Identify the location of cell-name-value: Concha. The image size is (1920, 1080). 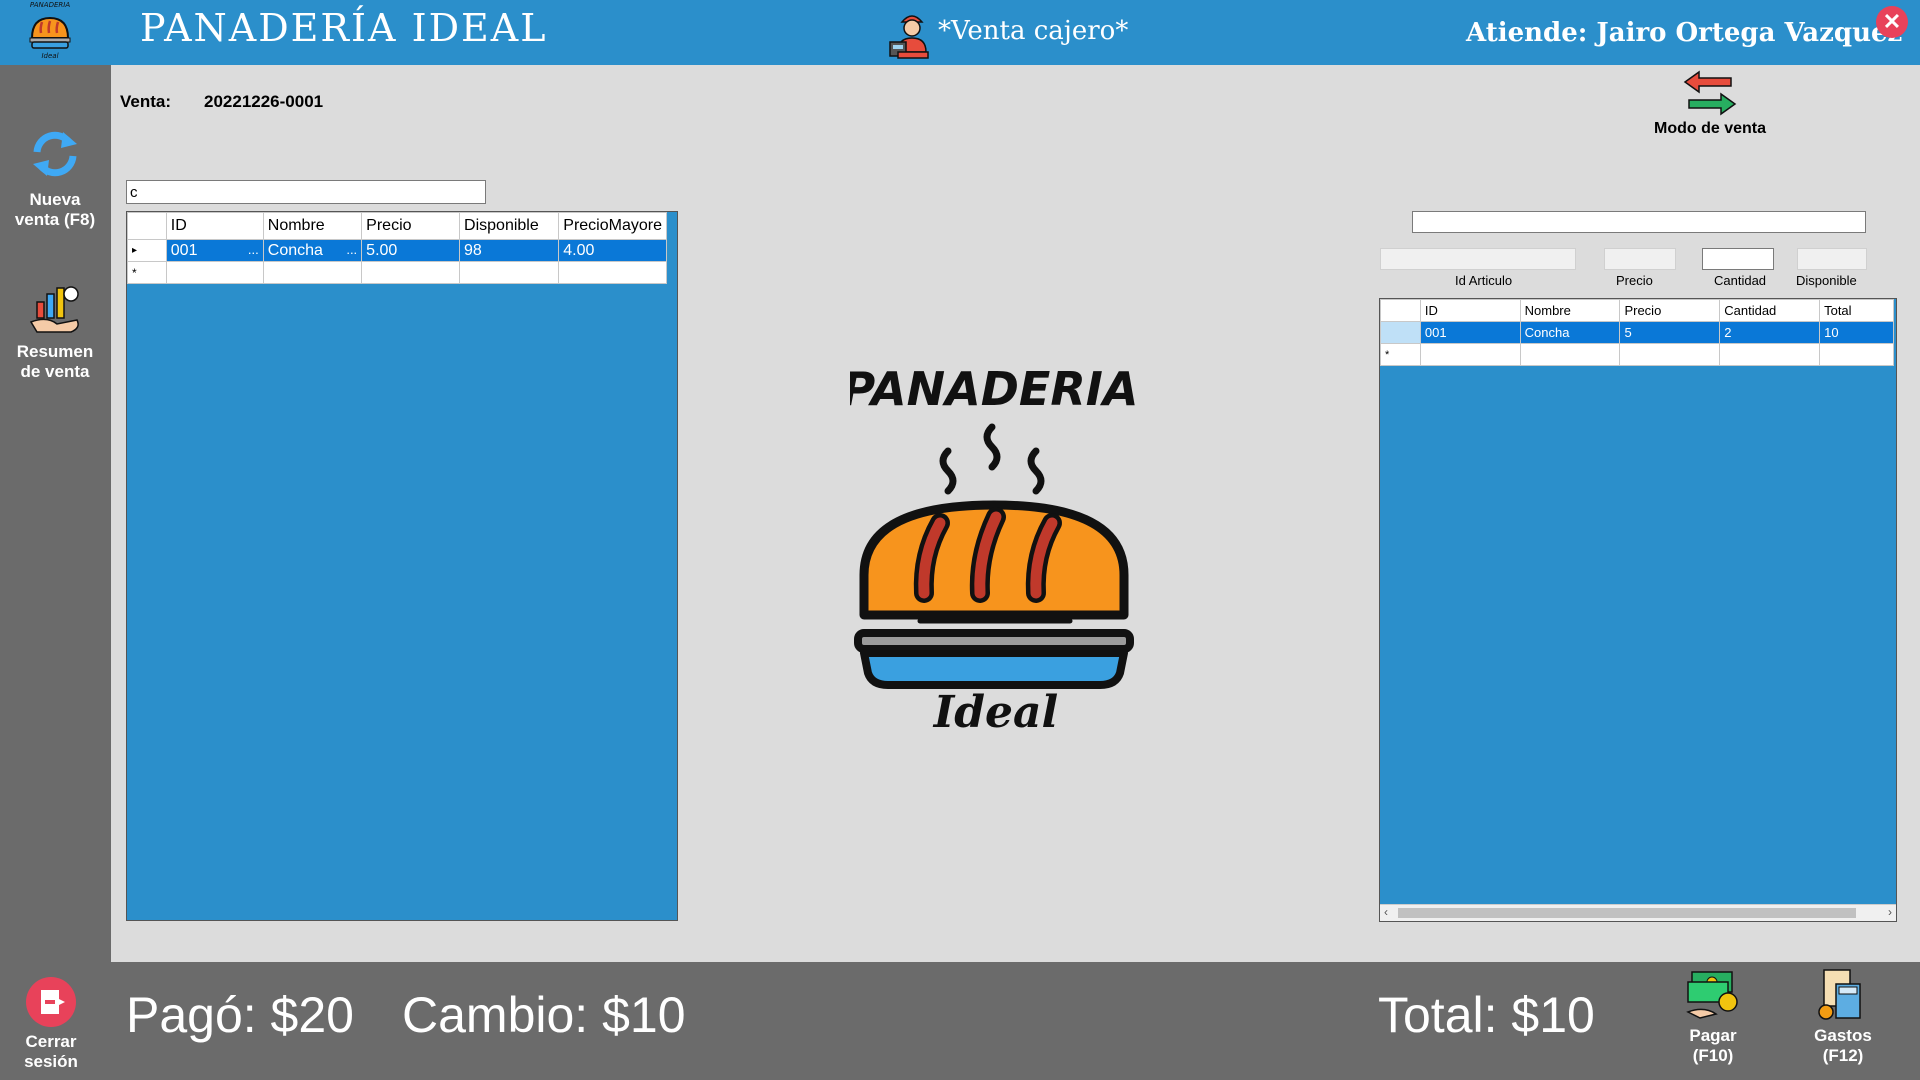
(295, 250).